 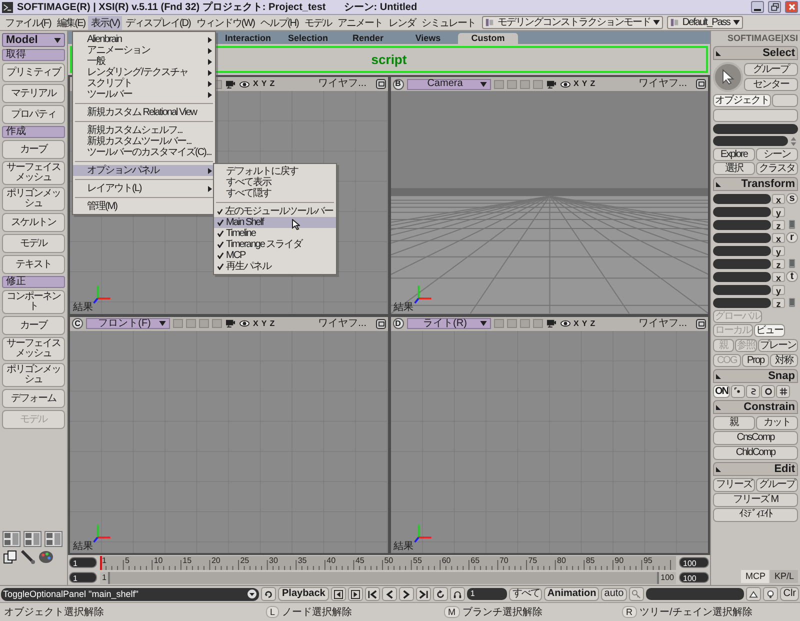 I want to click on palette-icon, so click(x=46, y=557).